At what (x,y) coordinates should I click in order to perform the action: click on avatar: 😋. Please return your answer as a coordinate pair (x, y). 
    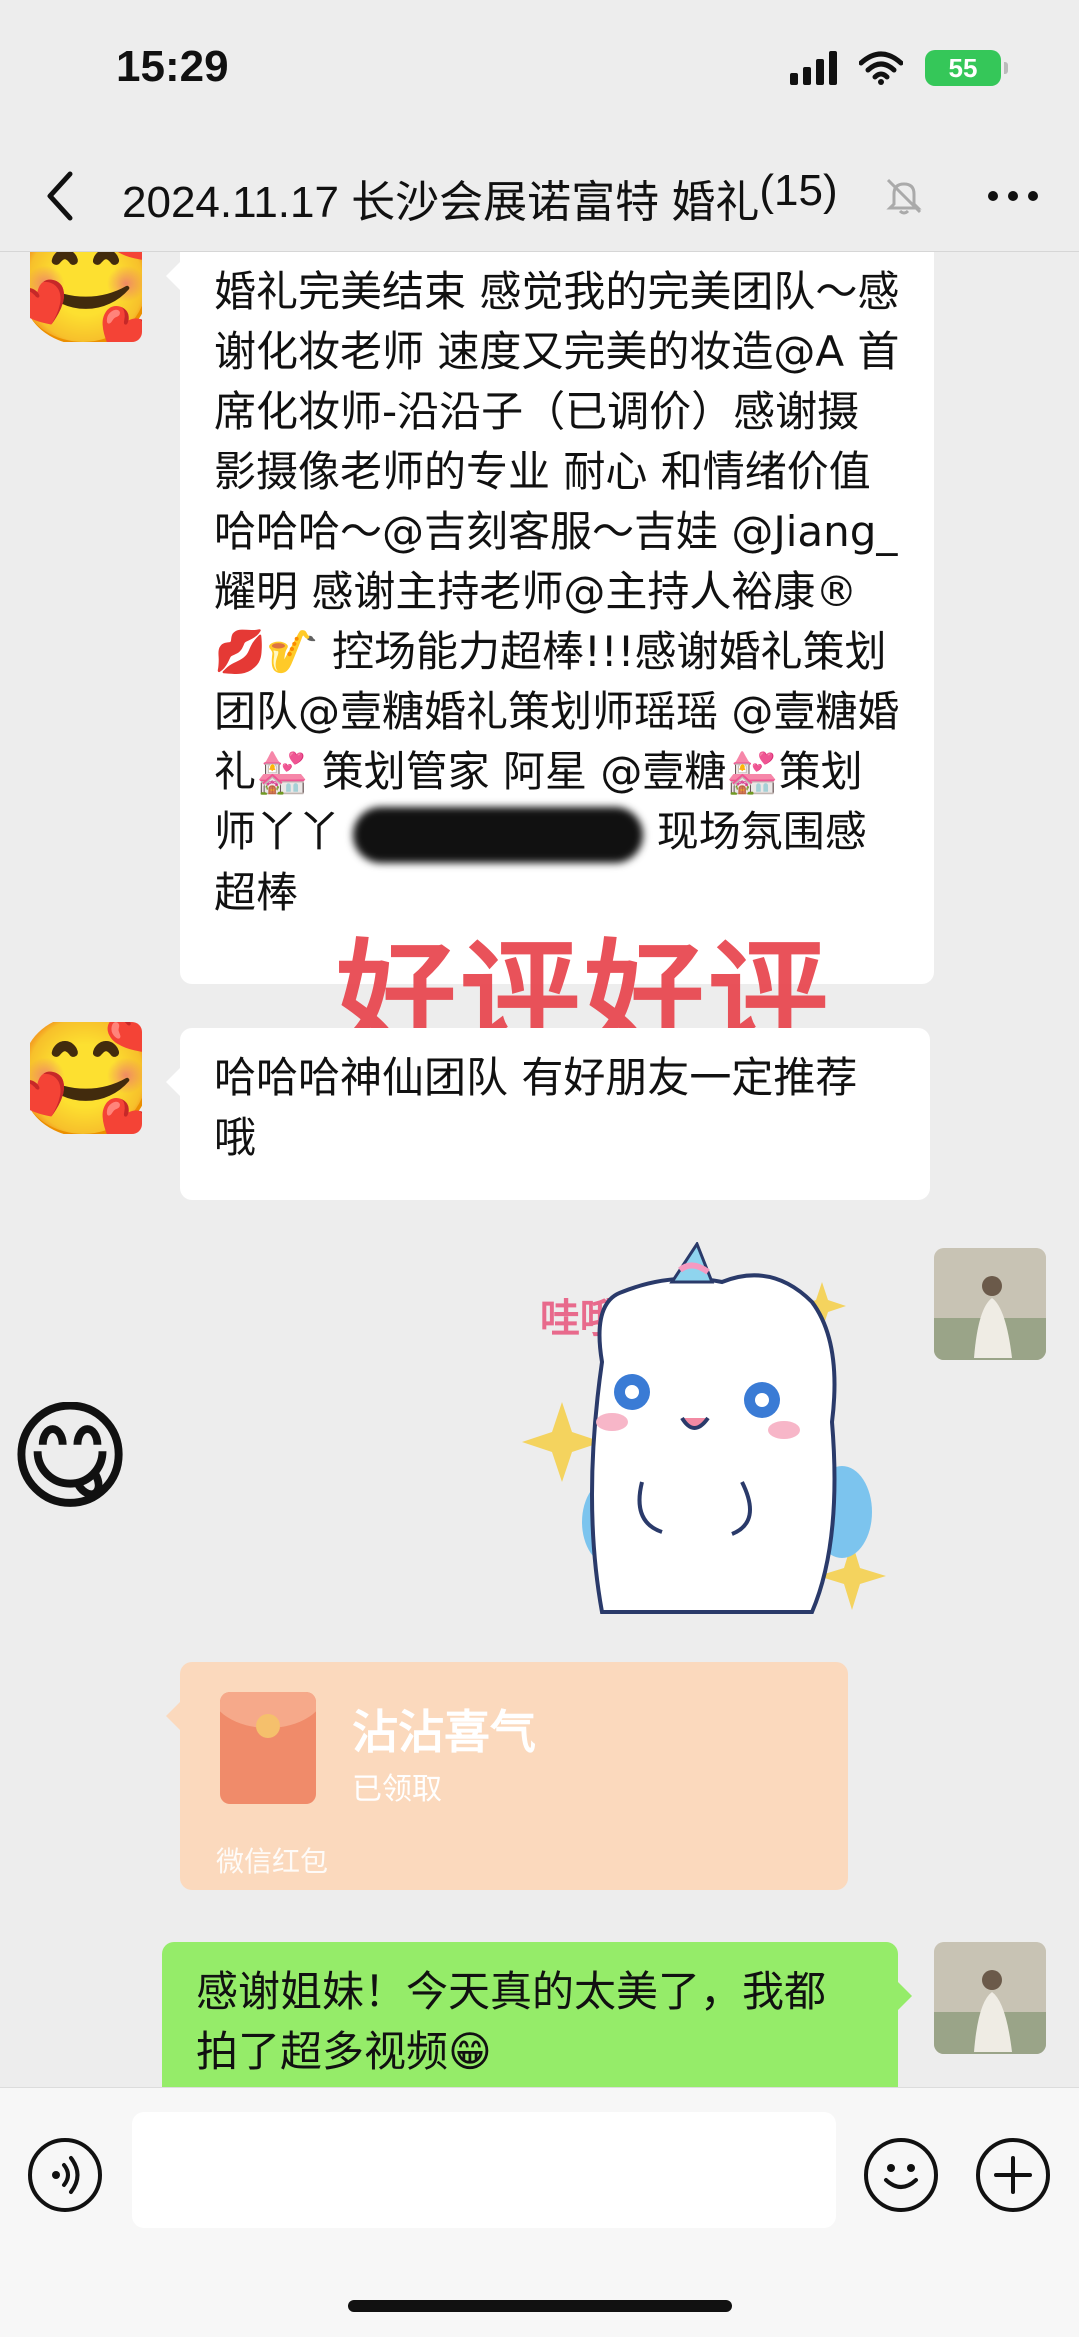
    Looking at the image, I should click on (70, 1458).